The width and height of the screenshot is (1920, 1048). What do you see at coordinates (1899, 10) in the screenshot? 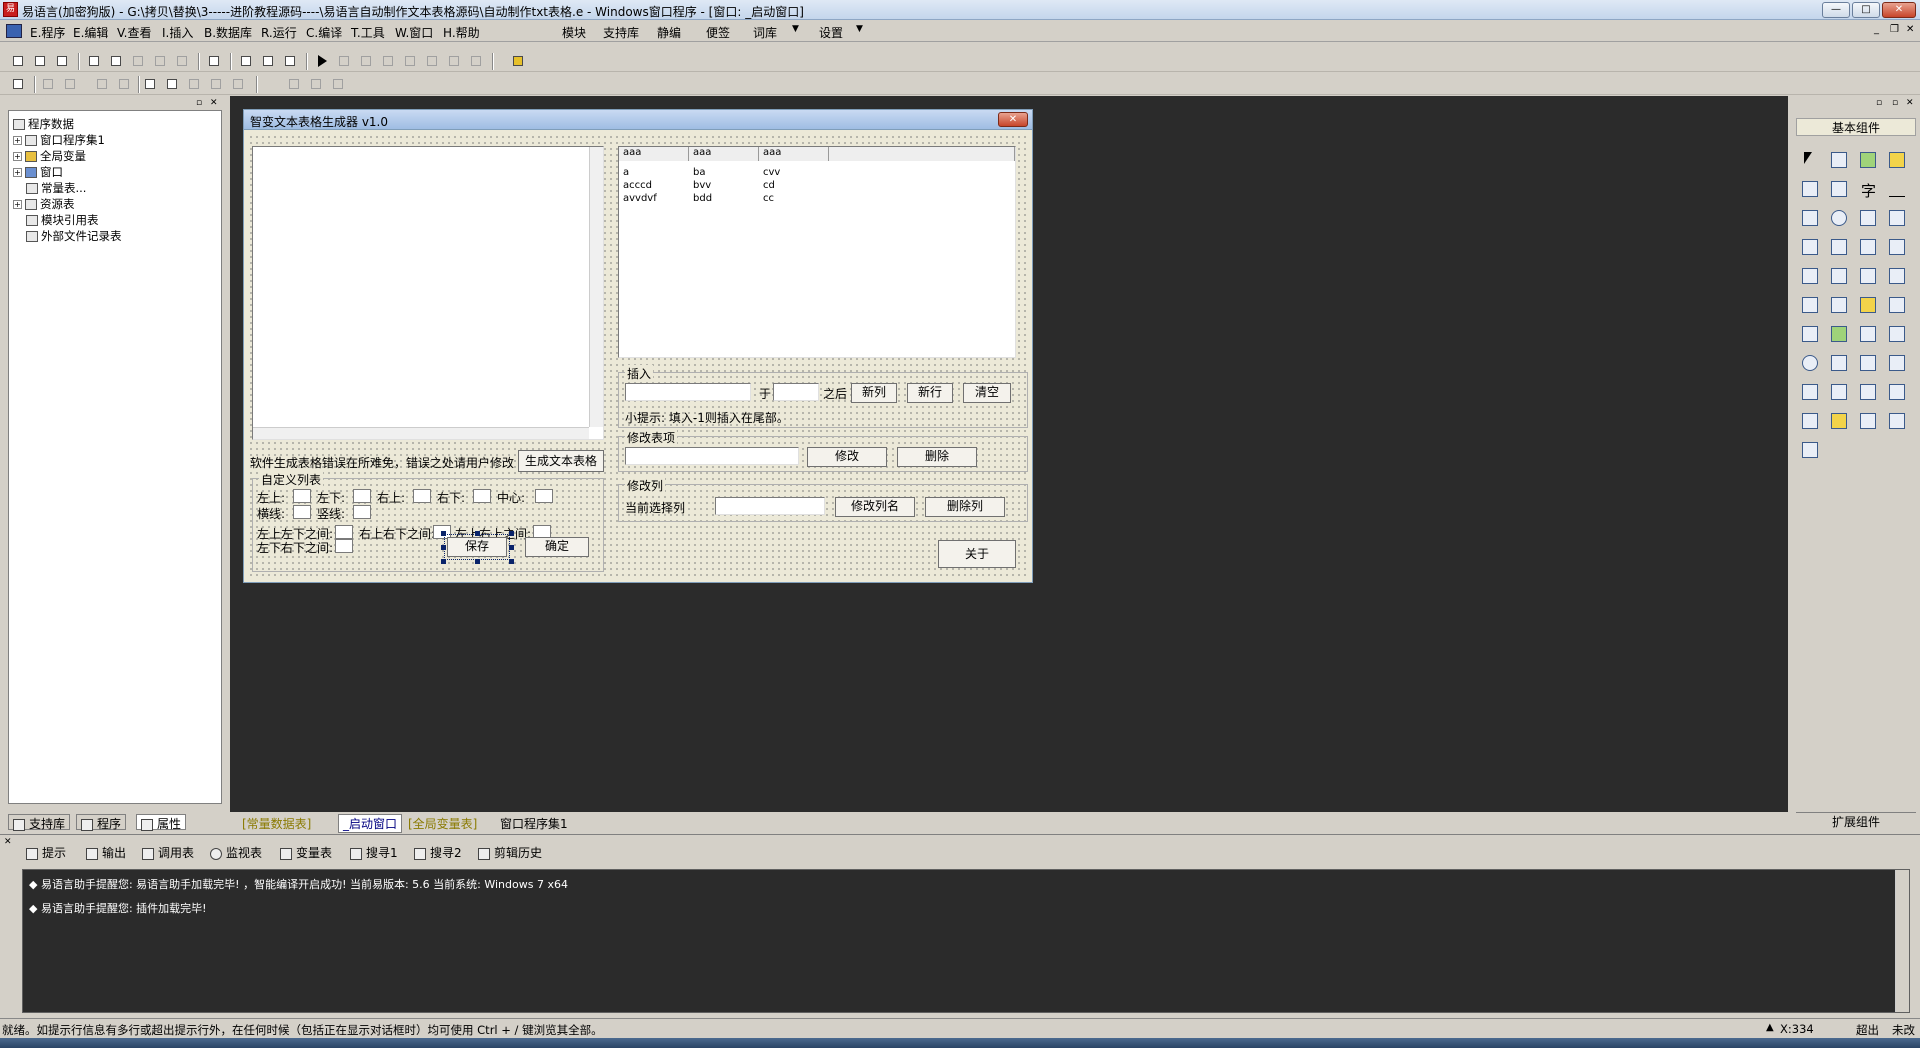
I see `close-window-button: ✕` at bounding box center [1899, 10].